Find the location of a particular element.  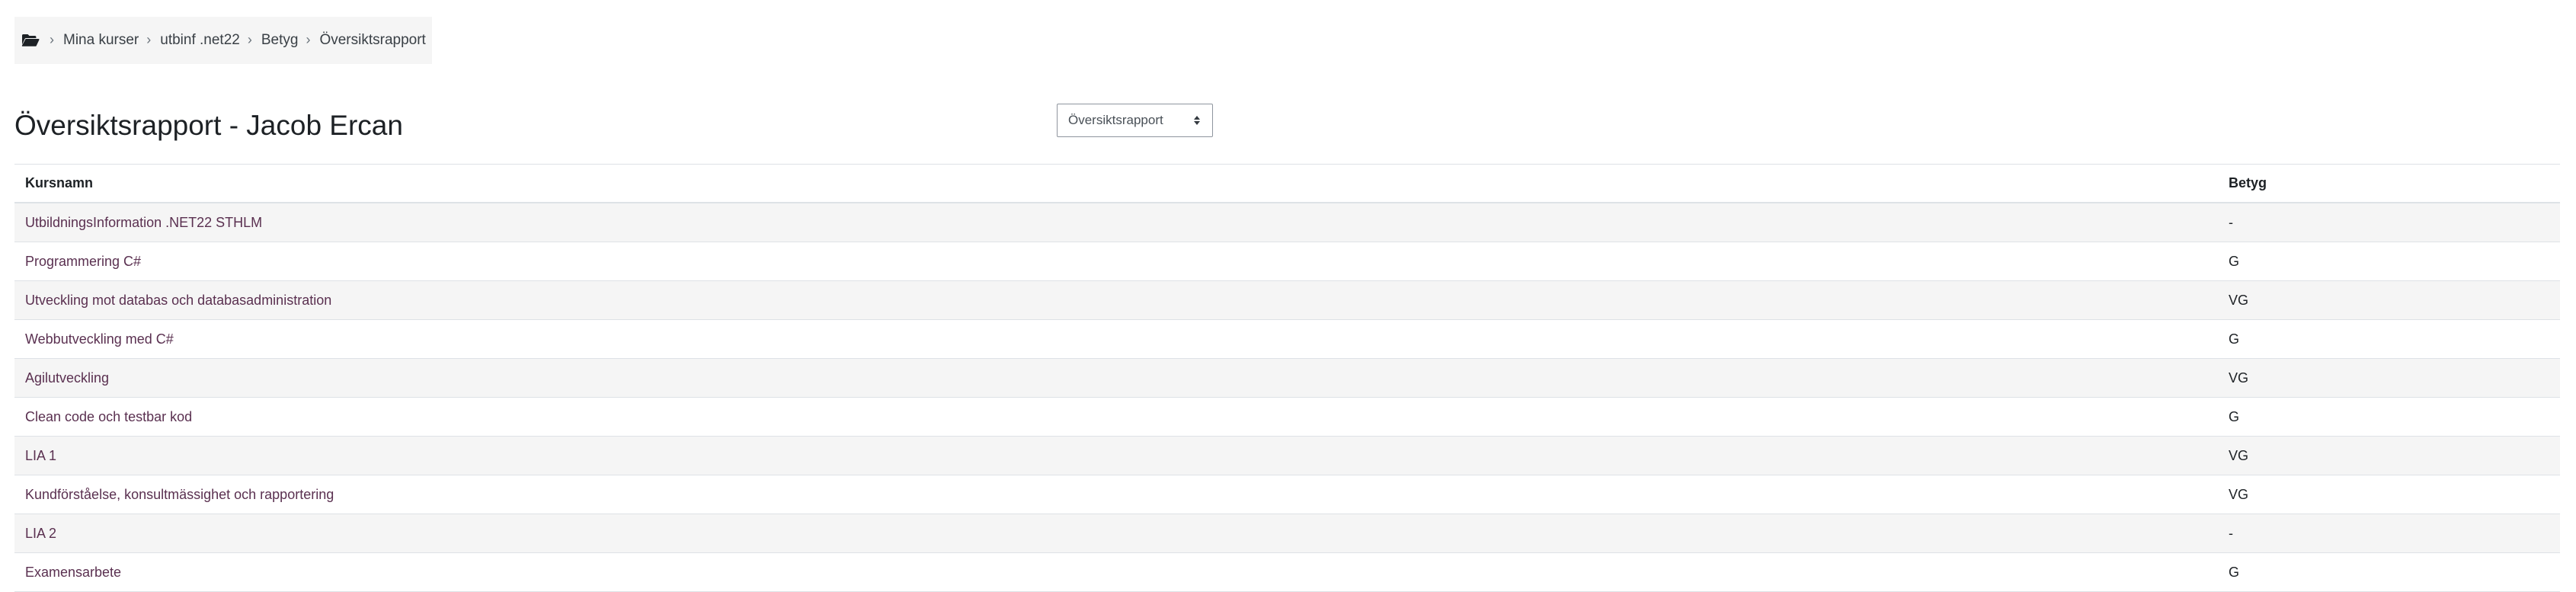

table-row: Programmering C# G is located at coordinates (1287, 261).